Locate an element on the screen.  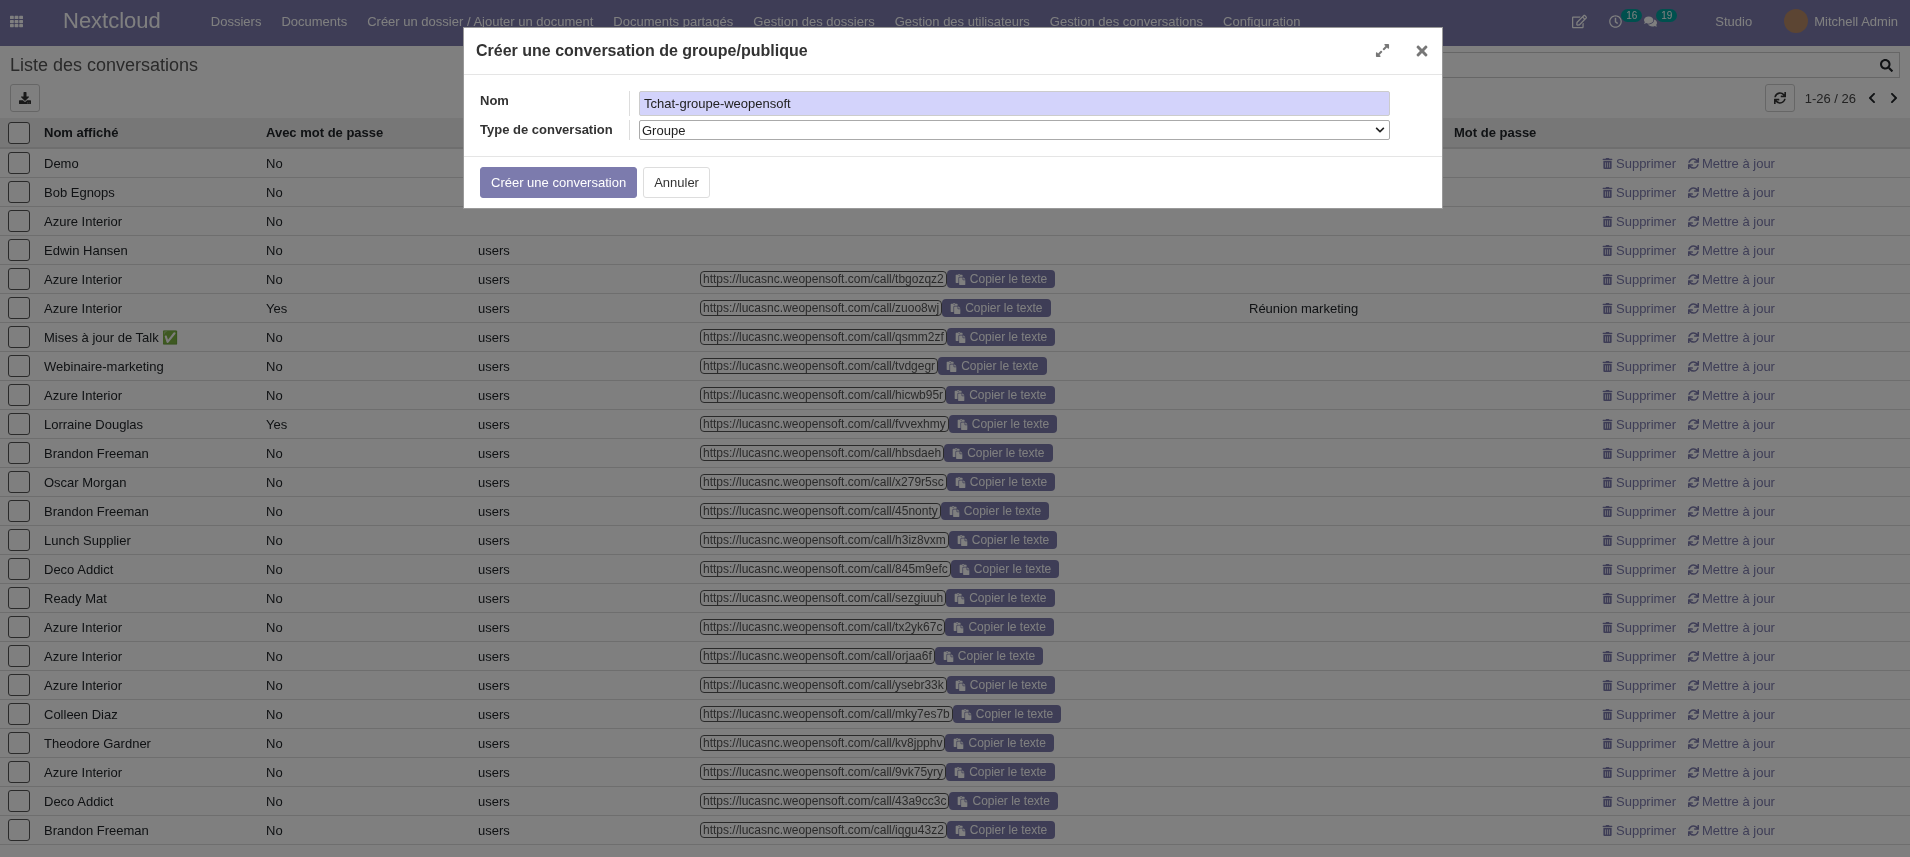
close-icon is located at coordinates (1422, 51).